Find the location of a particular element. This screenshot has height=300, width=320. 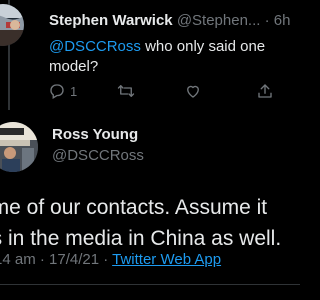

main-text-line: as in the media in China as well. is located at coordinates (141, 238).